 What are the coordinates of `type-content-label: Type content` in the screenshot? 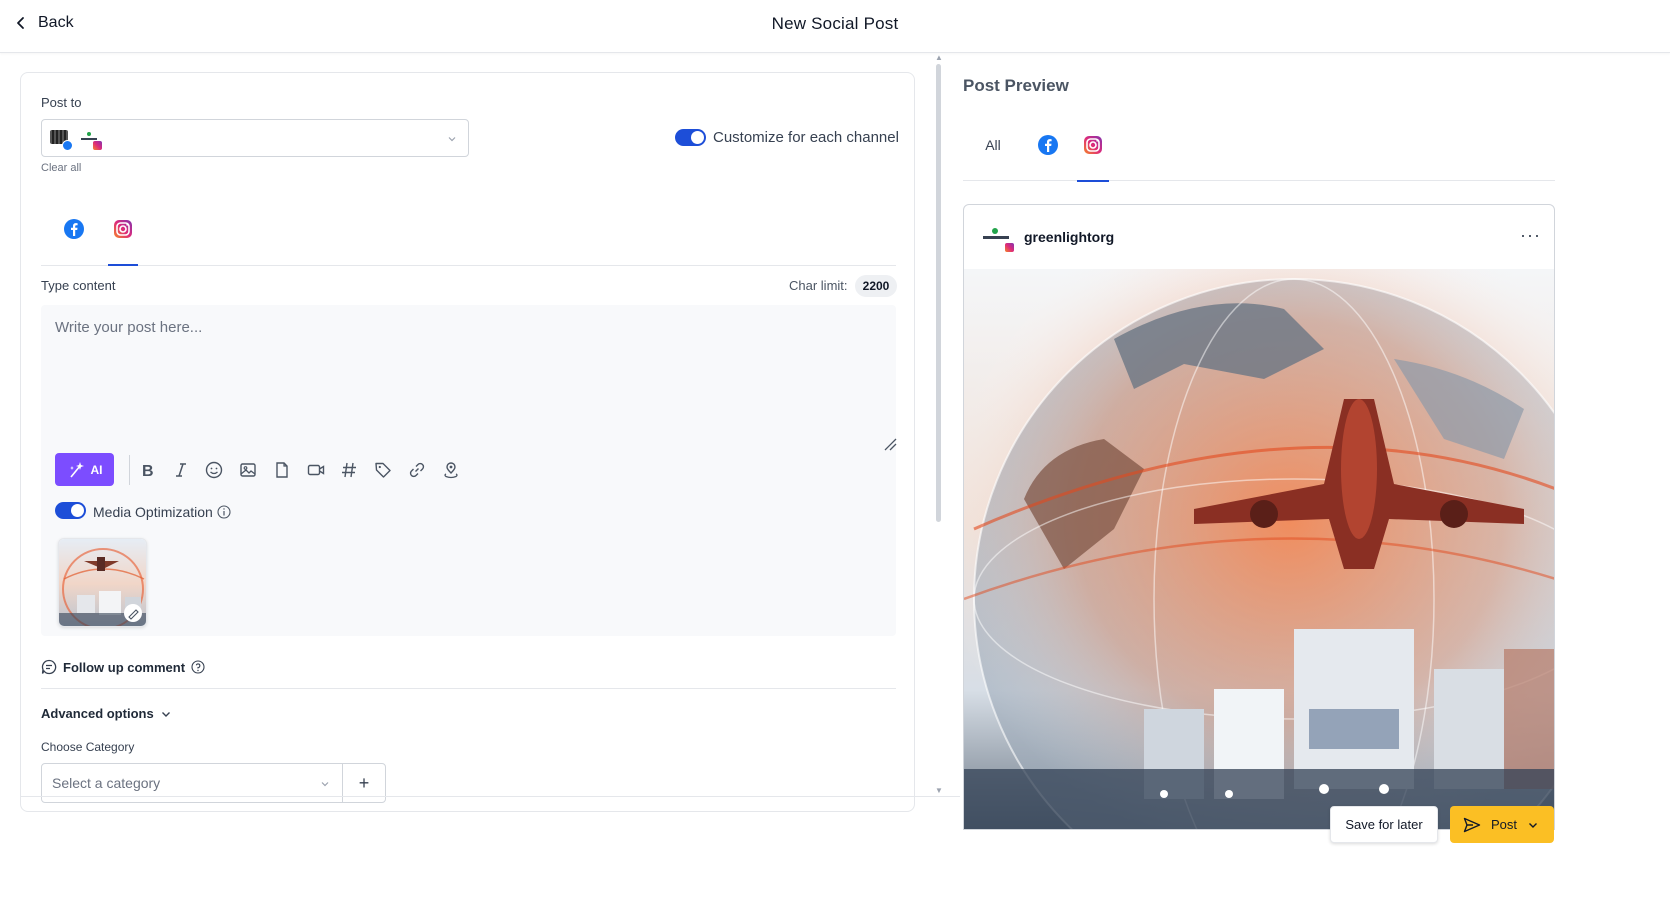 It's located at (78, 285).